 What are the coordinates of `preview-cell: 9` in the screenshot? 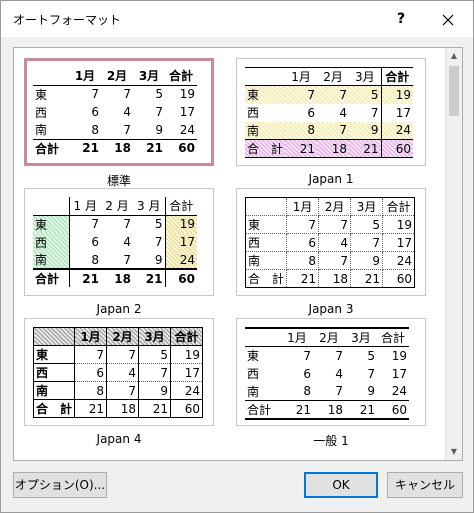 It's located at (365, 130).